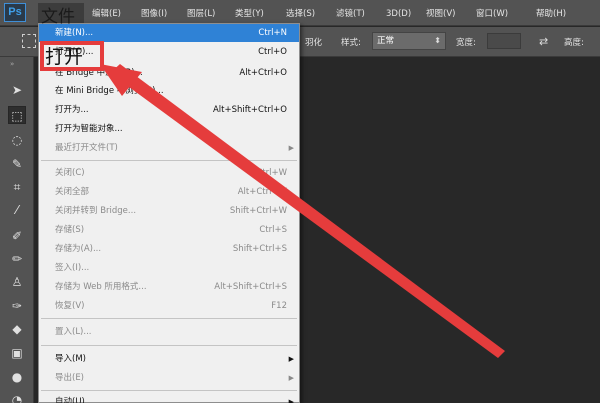  Describe the element at coordinates (169, 230) in the screenshot. I see `menu-item-save: 存储(S) Ctrl+S` at that location.